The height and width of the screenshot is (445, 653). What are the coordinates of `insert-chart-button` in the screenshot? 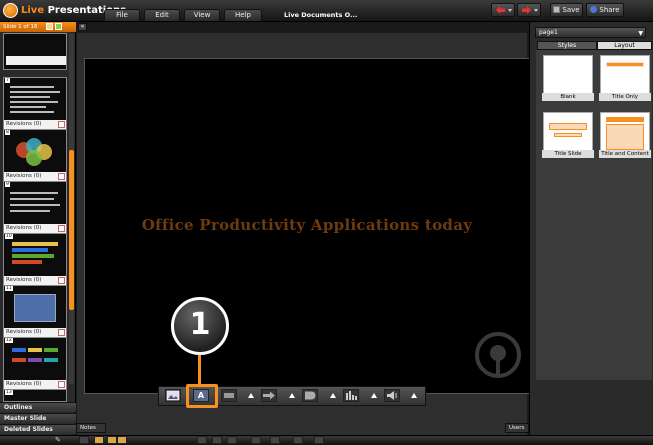 It's located at (351, 395).